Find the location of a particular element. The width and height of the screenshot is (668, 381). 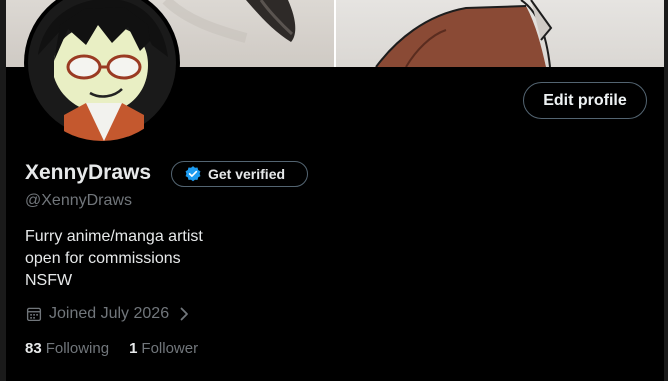

bio-line: NSFW is located at coordinates (49, 280).